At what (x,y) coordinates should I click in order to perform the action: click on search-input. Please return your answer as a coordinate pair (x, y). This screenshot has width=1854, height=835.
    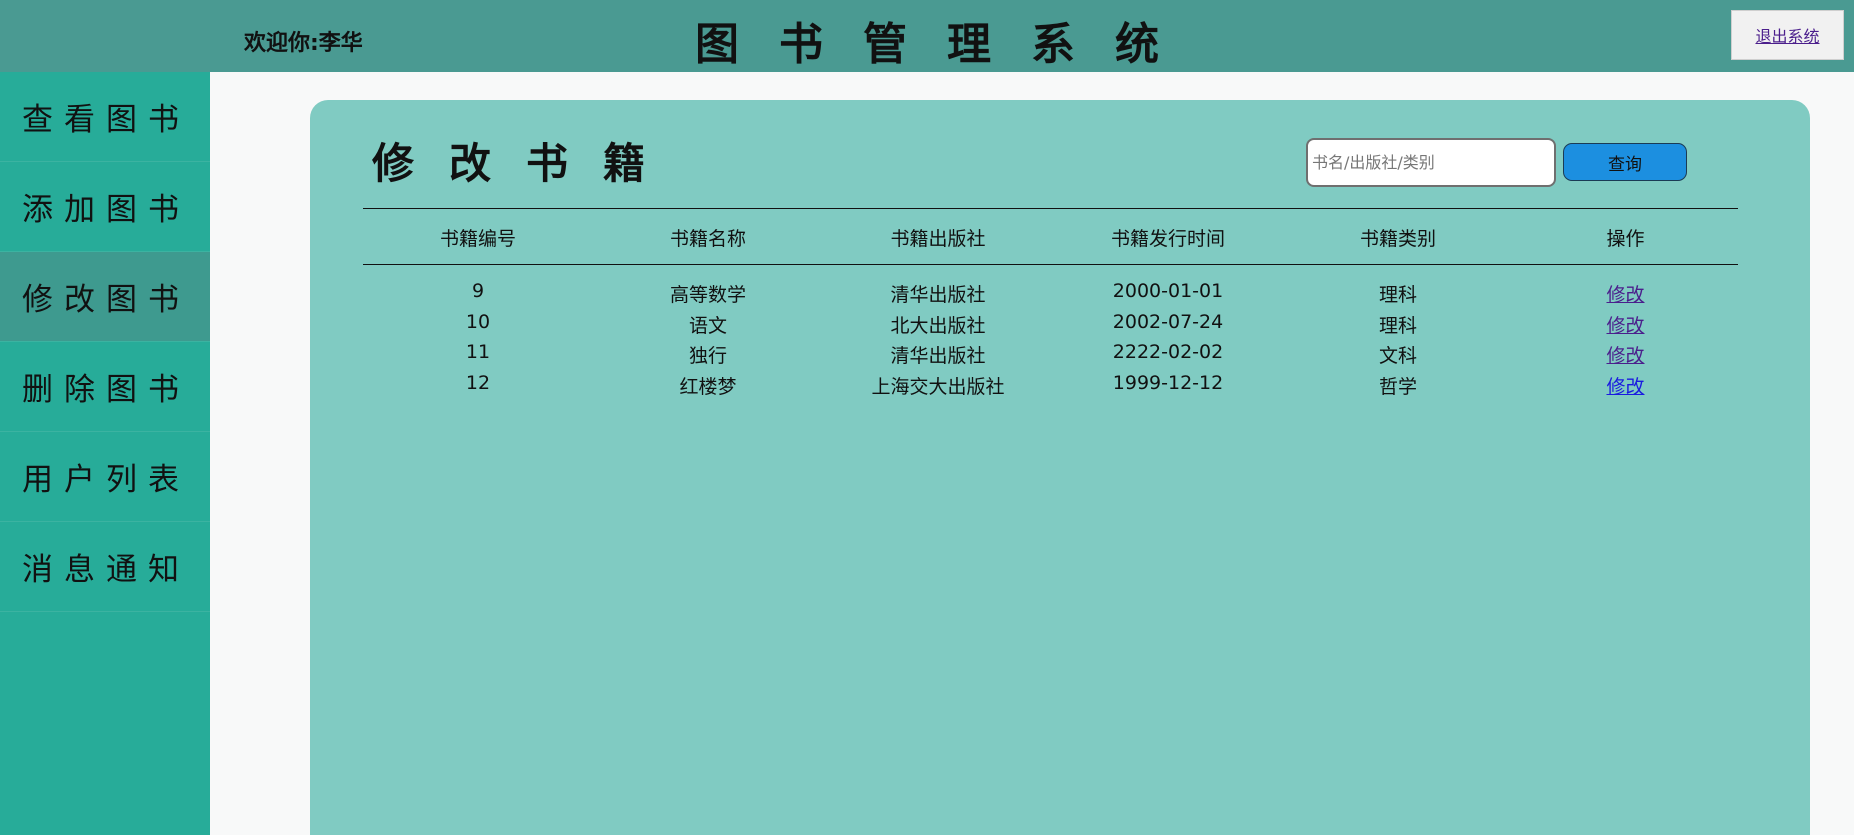
    Looking at the image, I should click on (1431, 162).